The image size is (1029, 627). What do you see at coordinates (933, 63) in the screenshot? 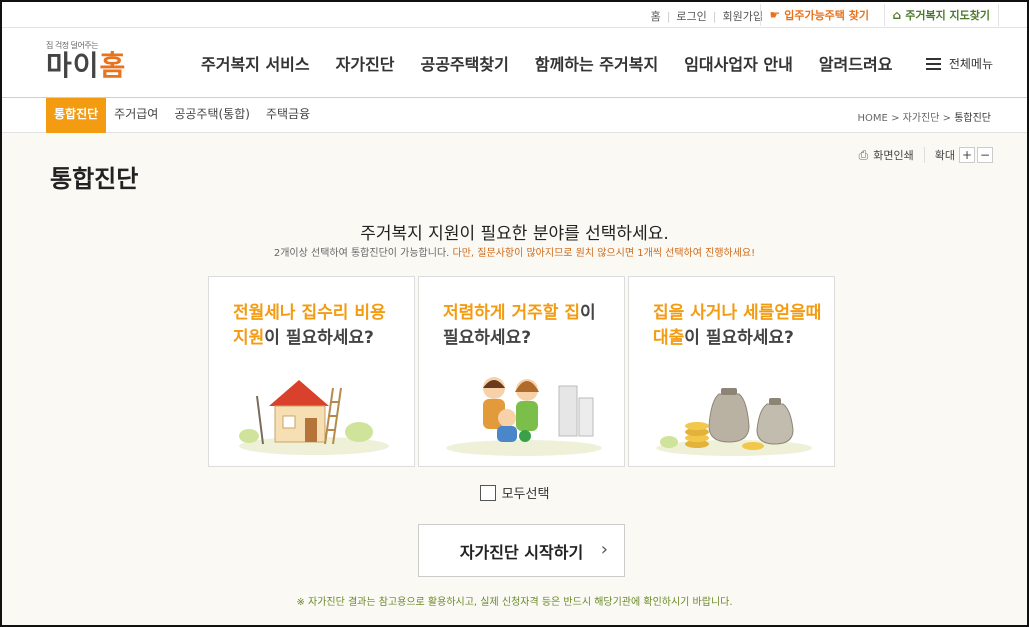
I see `hamburger-icon` at bounding box center [933, 63].